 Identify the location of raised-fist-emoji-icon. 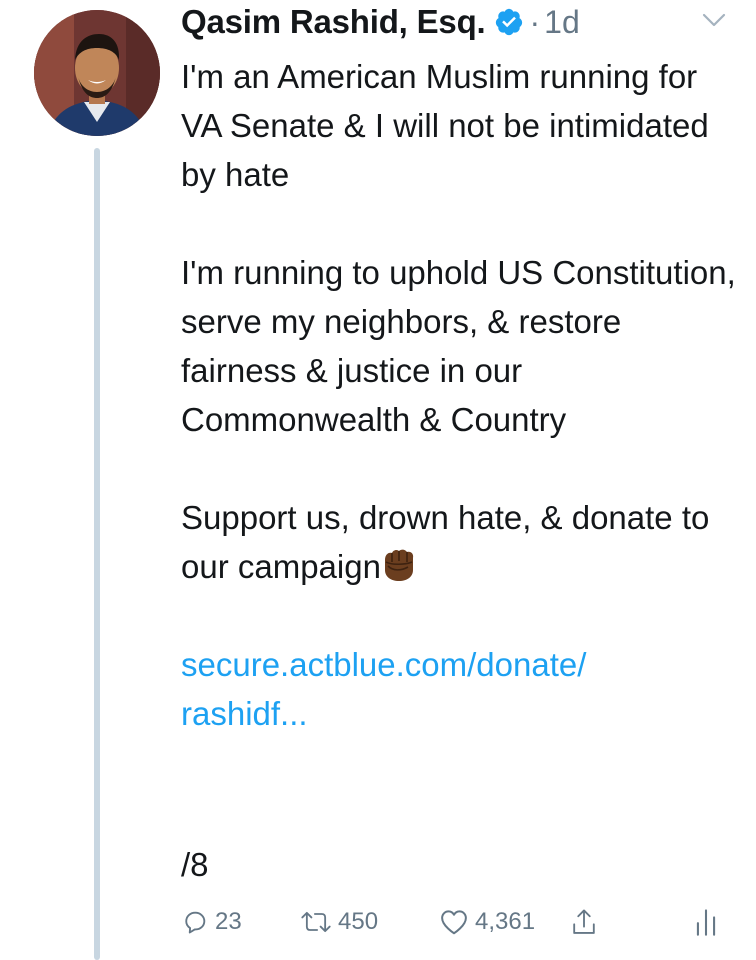
(399, 565).